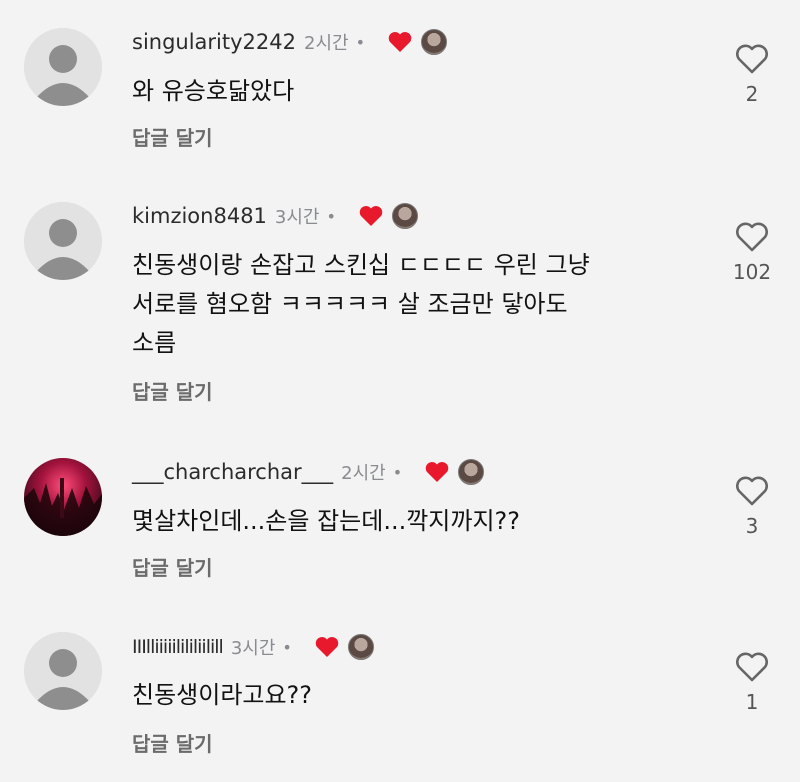 This screenshot has width=800, height=782. Describe the element at coordinates (752, 75) in the screenshot. I see `like-button: 2` at that location.